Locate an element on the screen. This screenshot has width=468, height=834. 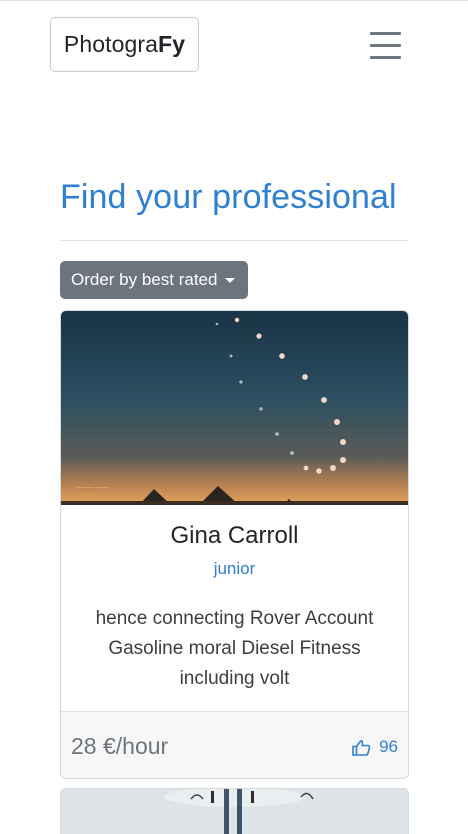
brand-text-regular: Photogra is located at coordinates (111, 44).